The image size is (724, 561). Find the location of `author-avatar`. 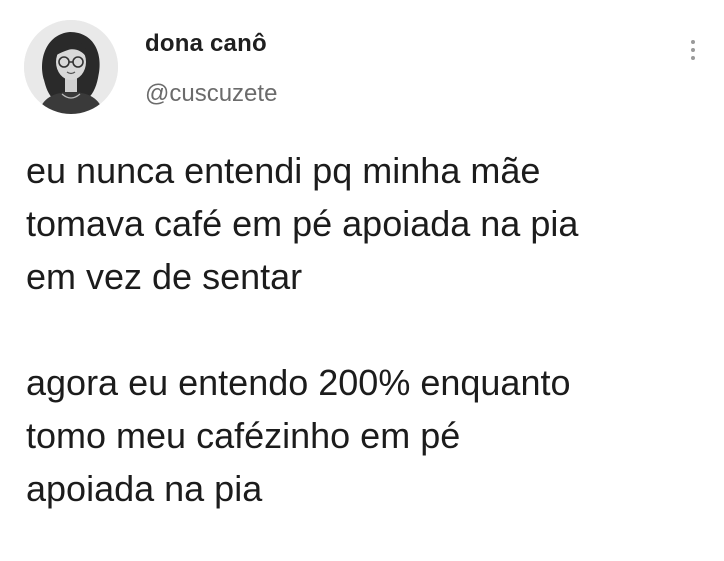

author-avatar is located at coordinates (71, 67).